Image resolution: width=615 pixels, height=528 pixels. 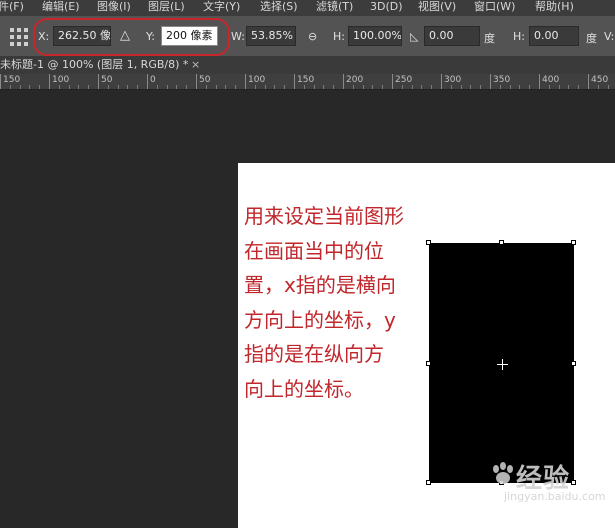 What do you see at coordinates (339, 36) in the screenshot?
I see `height-label: H:` at bounding box center [339, 36].